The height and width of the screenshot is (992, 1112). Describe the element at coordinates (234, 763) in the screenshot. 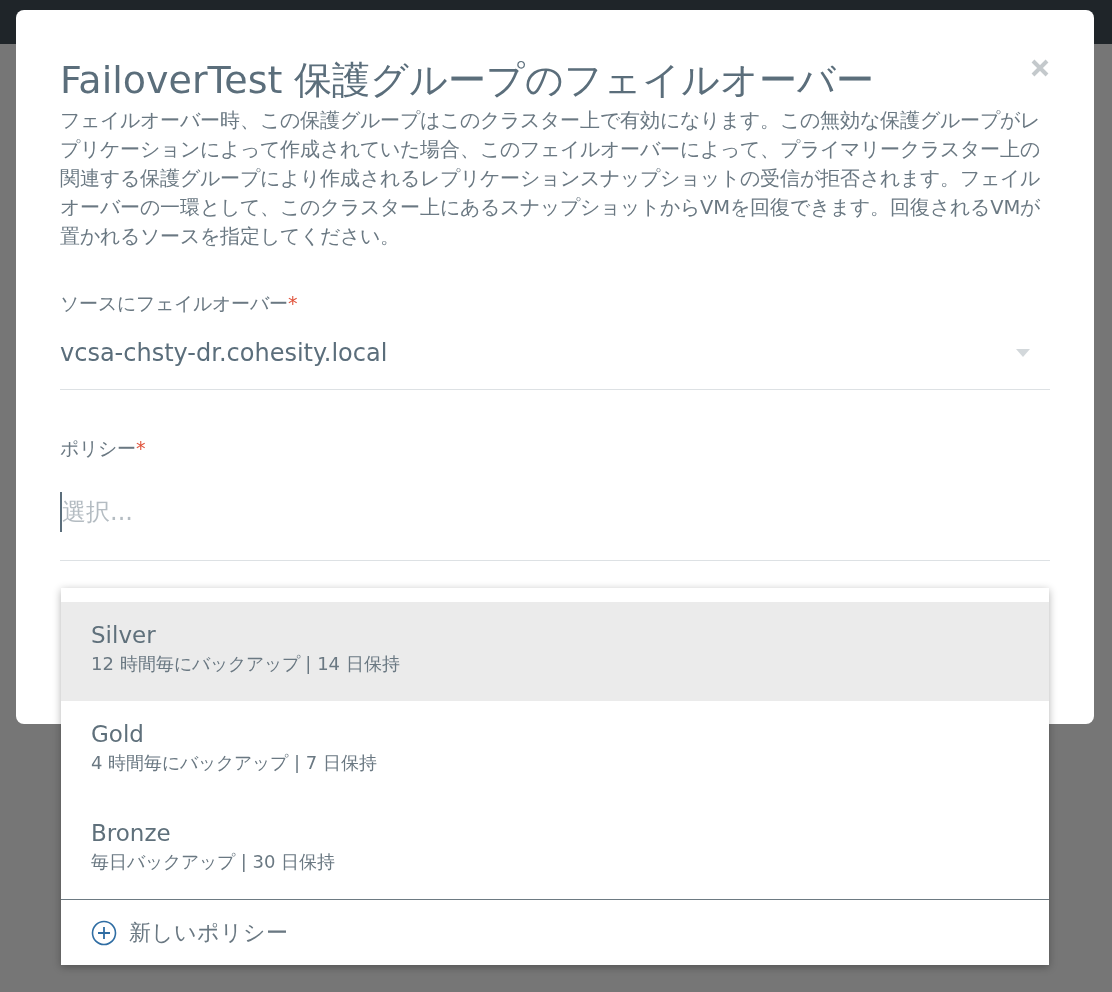

I see `policy-detail: 4 時間毎にバックアップ | 7 日保持` at that location.